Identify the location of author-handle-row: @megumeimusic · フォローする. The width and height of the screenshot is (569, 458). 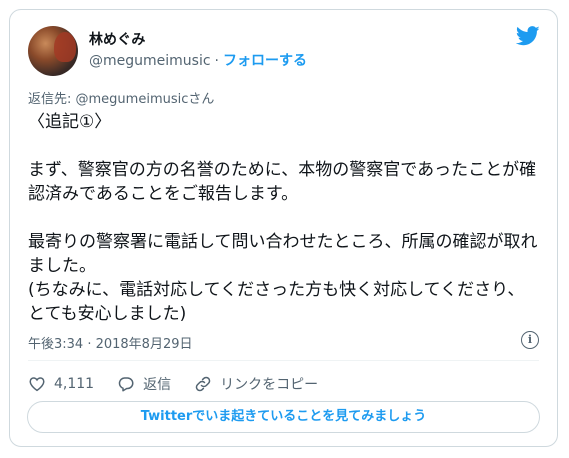
(198, 60).